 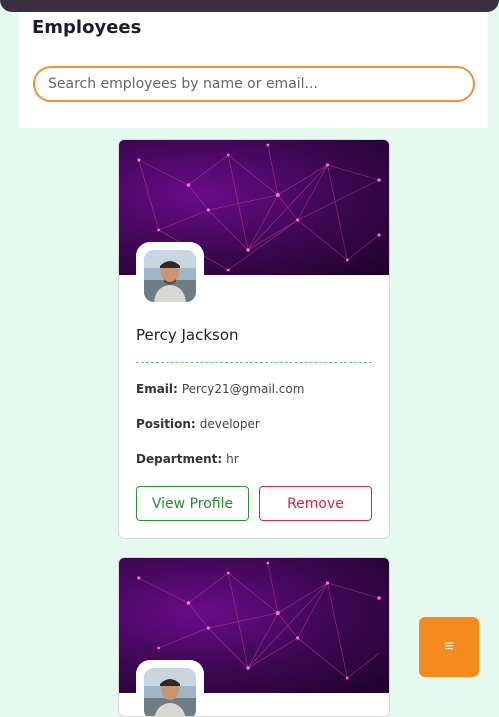 What do you see at coordinates (315, 503) in the screenshot?
I see `remove-button: Remove` at bounding box center [315, 503].